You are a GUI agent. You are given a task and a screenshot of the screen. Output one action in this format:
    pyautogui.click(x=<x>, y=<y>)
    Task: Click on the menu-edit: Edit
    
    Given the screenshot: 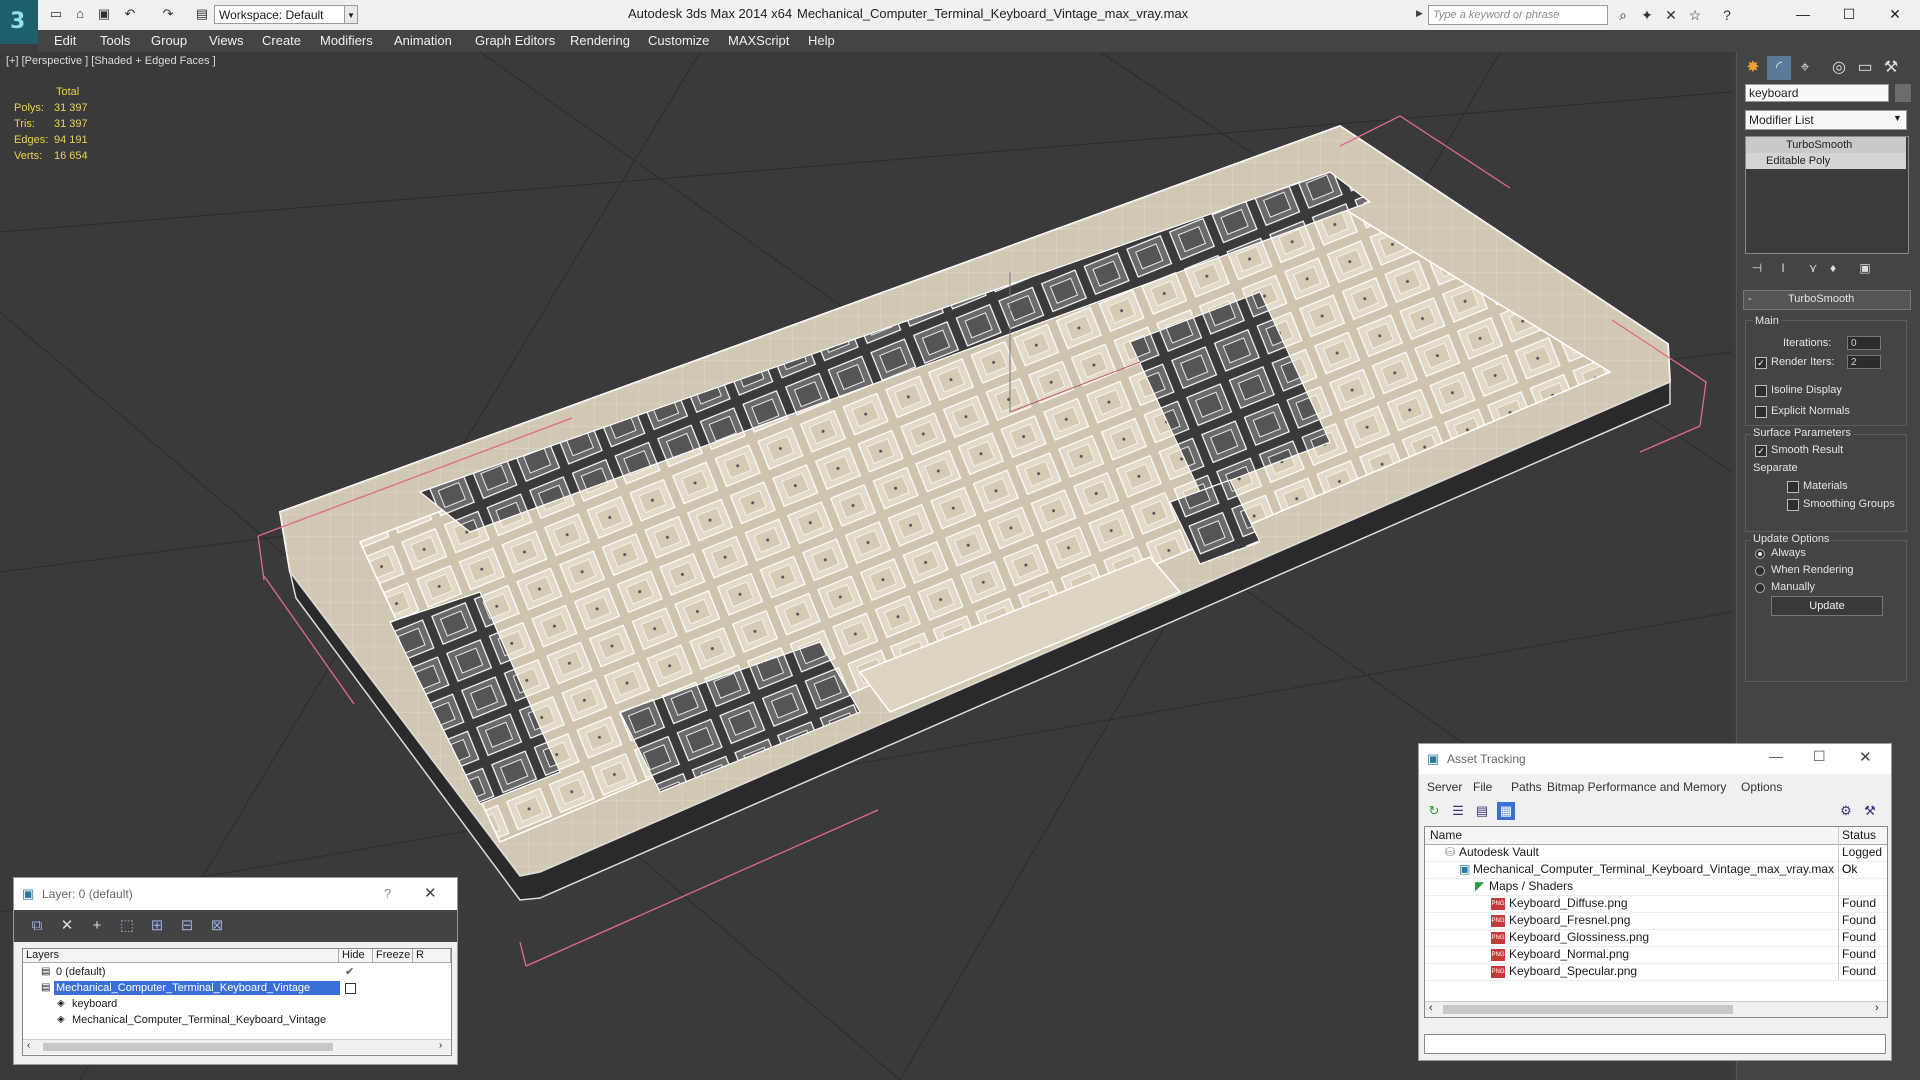 What is the action you would take?
    pyautogui.click(x=65, y=41)
    